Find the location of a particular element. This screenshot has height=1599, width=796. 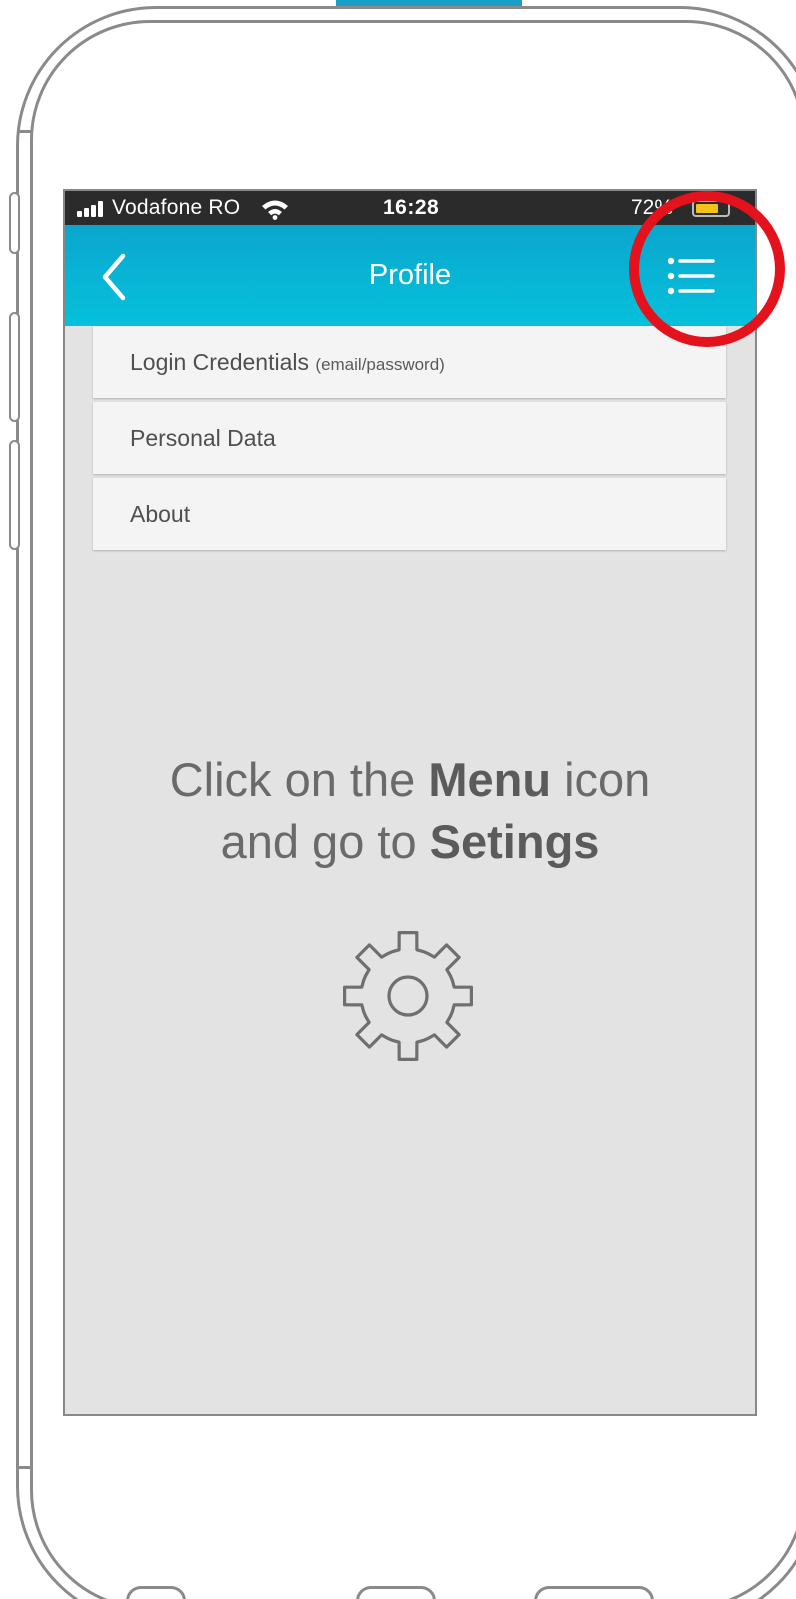

list-menu-icon is located at coordinates (691, 276).